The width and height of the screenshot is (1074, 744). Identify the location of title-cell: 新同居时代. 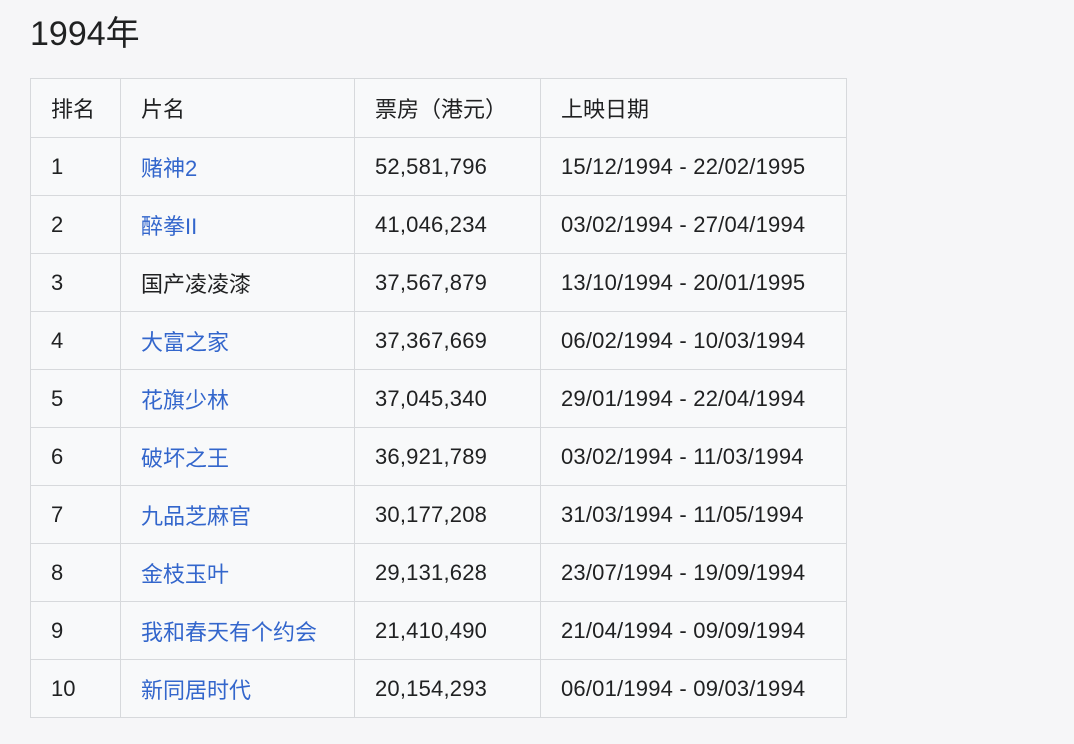
(237, 688).